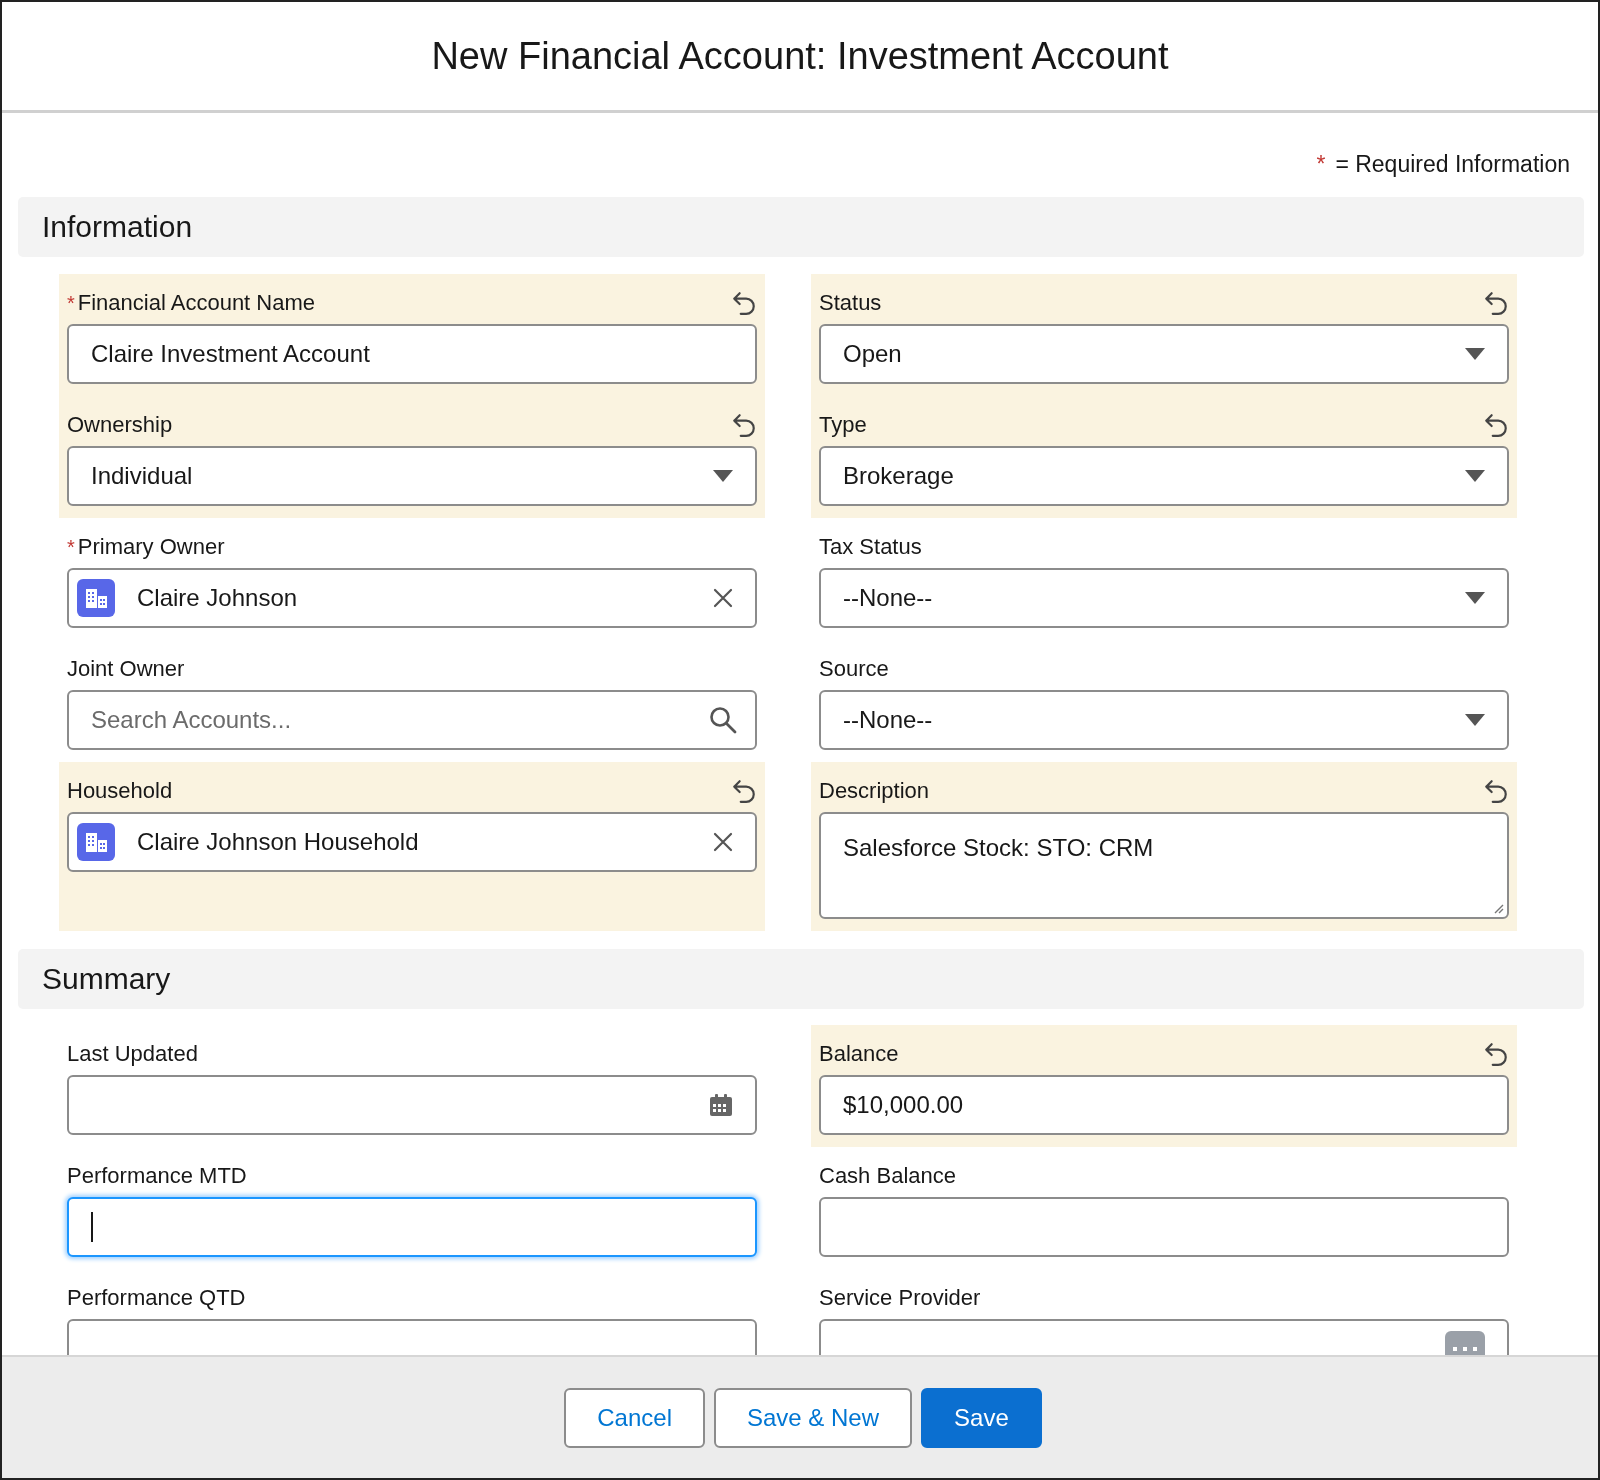  I want to click on text-cursor, so click(92, 1227).